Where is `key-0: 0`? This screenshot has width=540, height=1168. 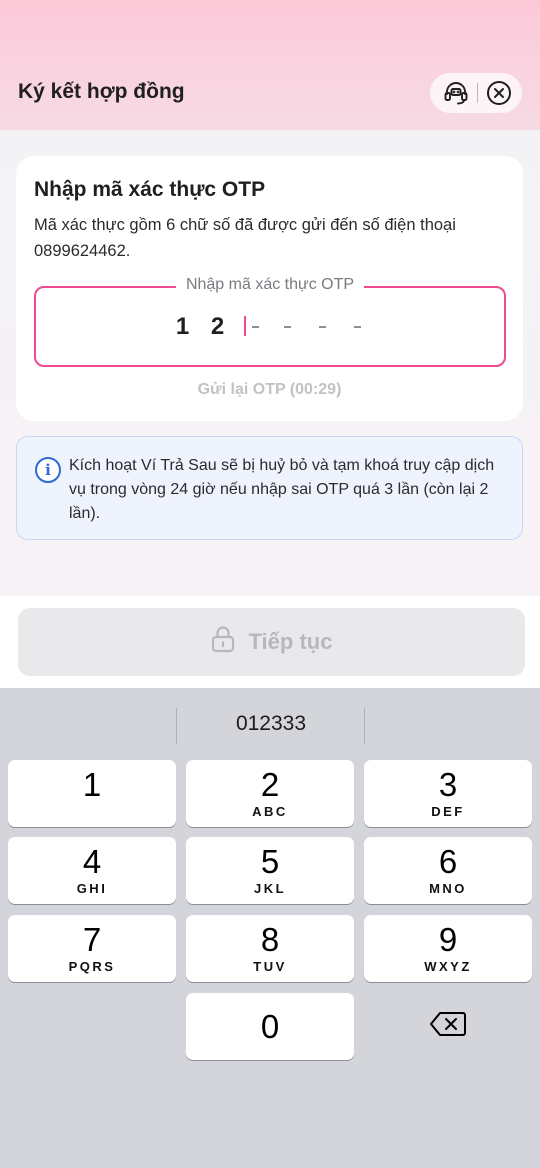 key-0: 0 is located at coordinates (270, 1026).